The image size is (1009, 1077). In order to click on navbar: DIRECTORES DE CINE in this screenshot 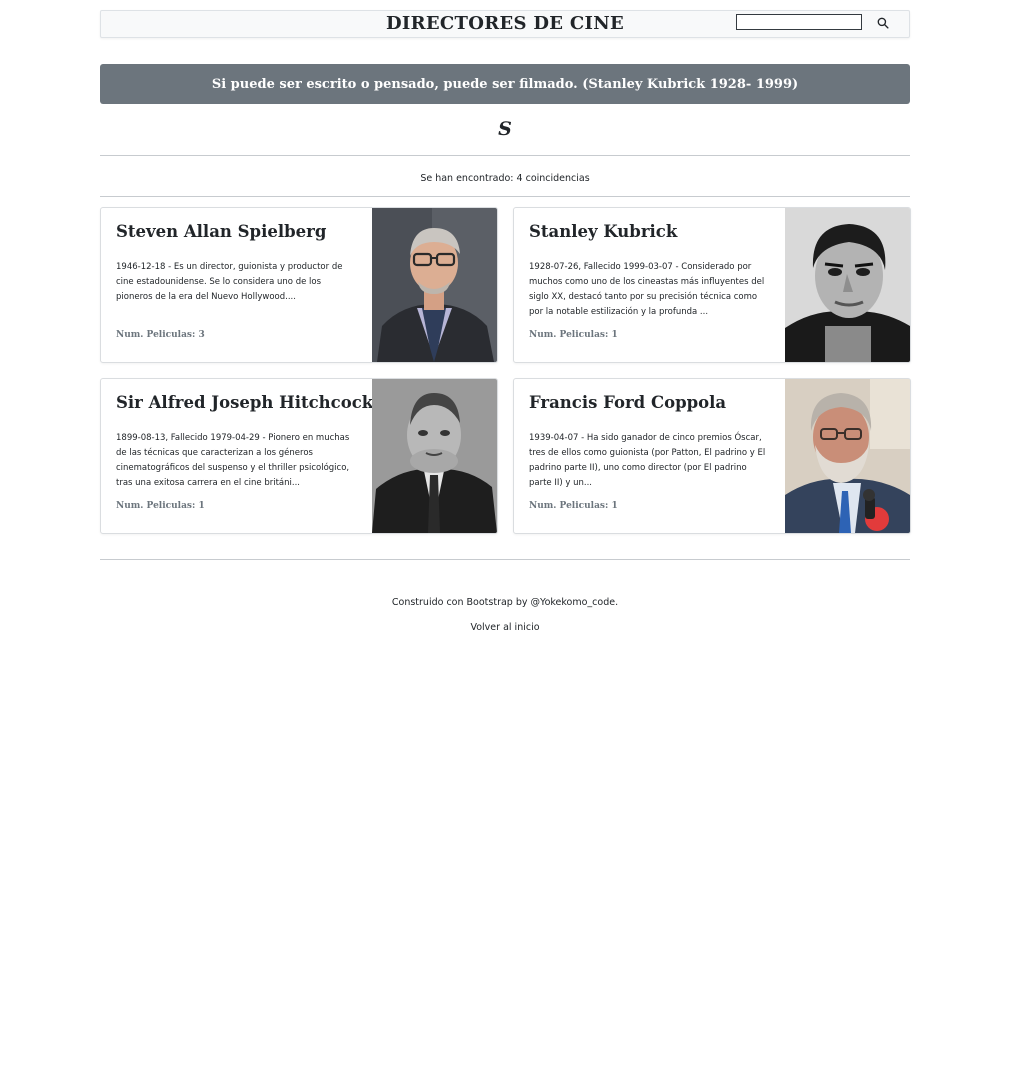, I will do `click(505, 24)`.